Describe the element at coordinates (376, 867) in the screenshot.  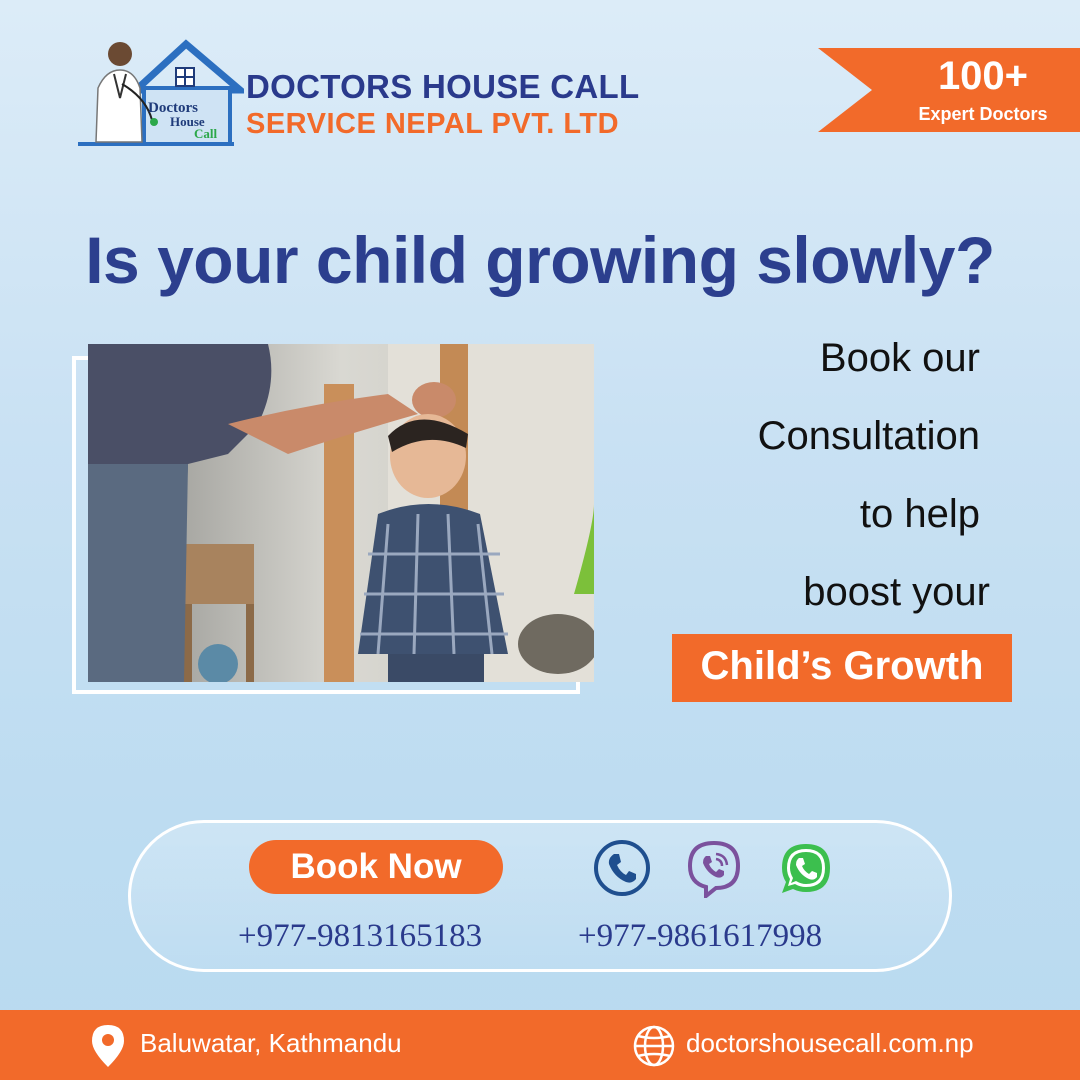
I see `book-now-button: Book Now` at that location.